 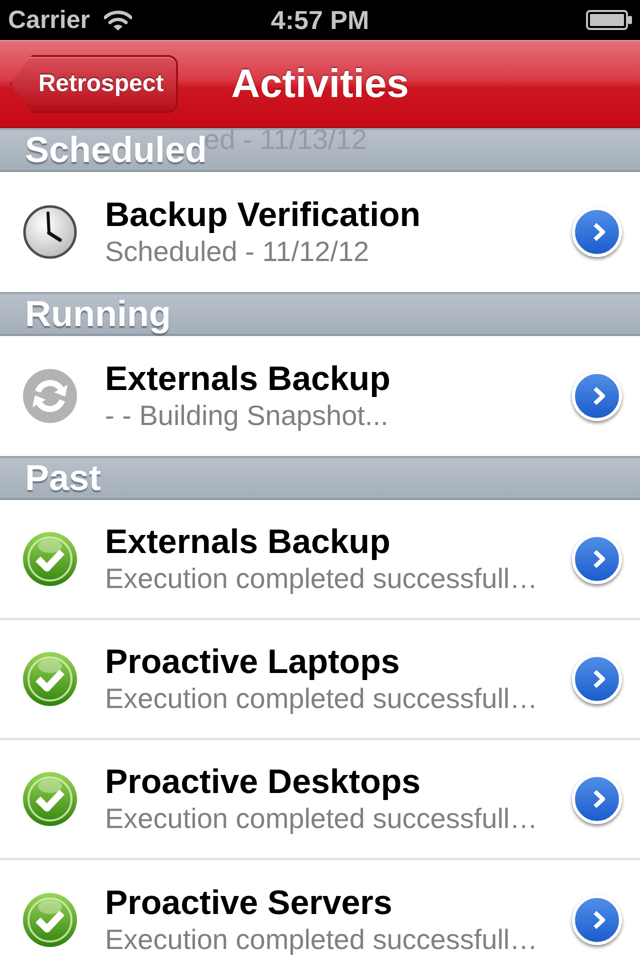 I want to click on row-title: Proactive Laptops, so click(x=252, y=662).